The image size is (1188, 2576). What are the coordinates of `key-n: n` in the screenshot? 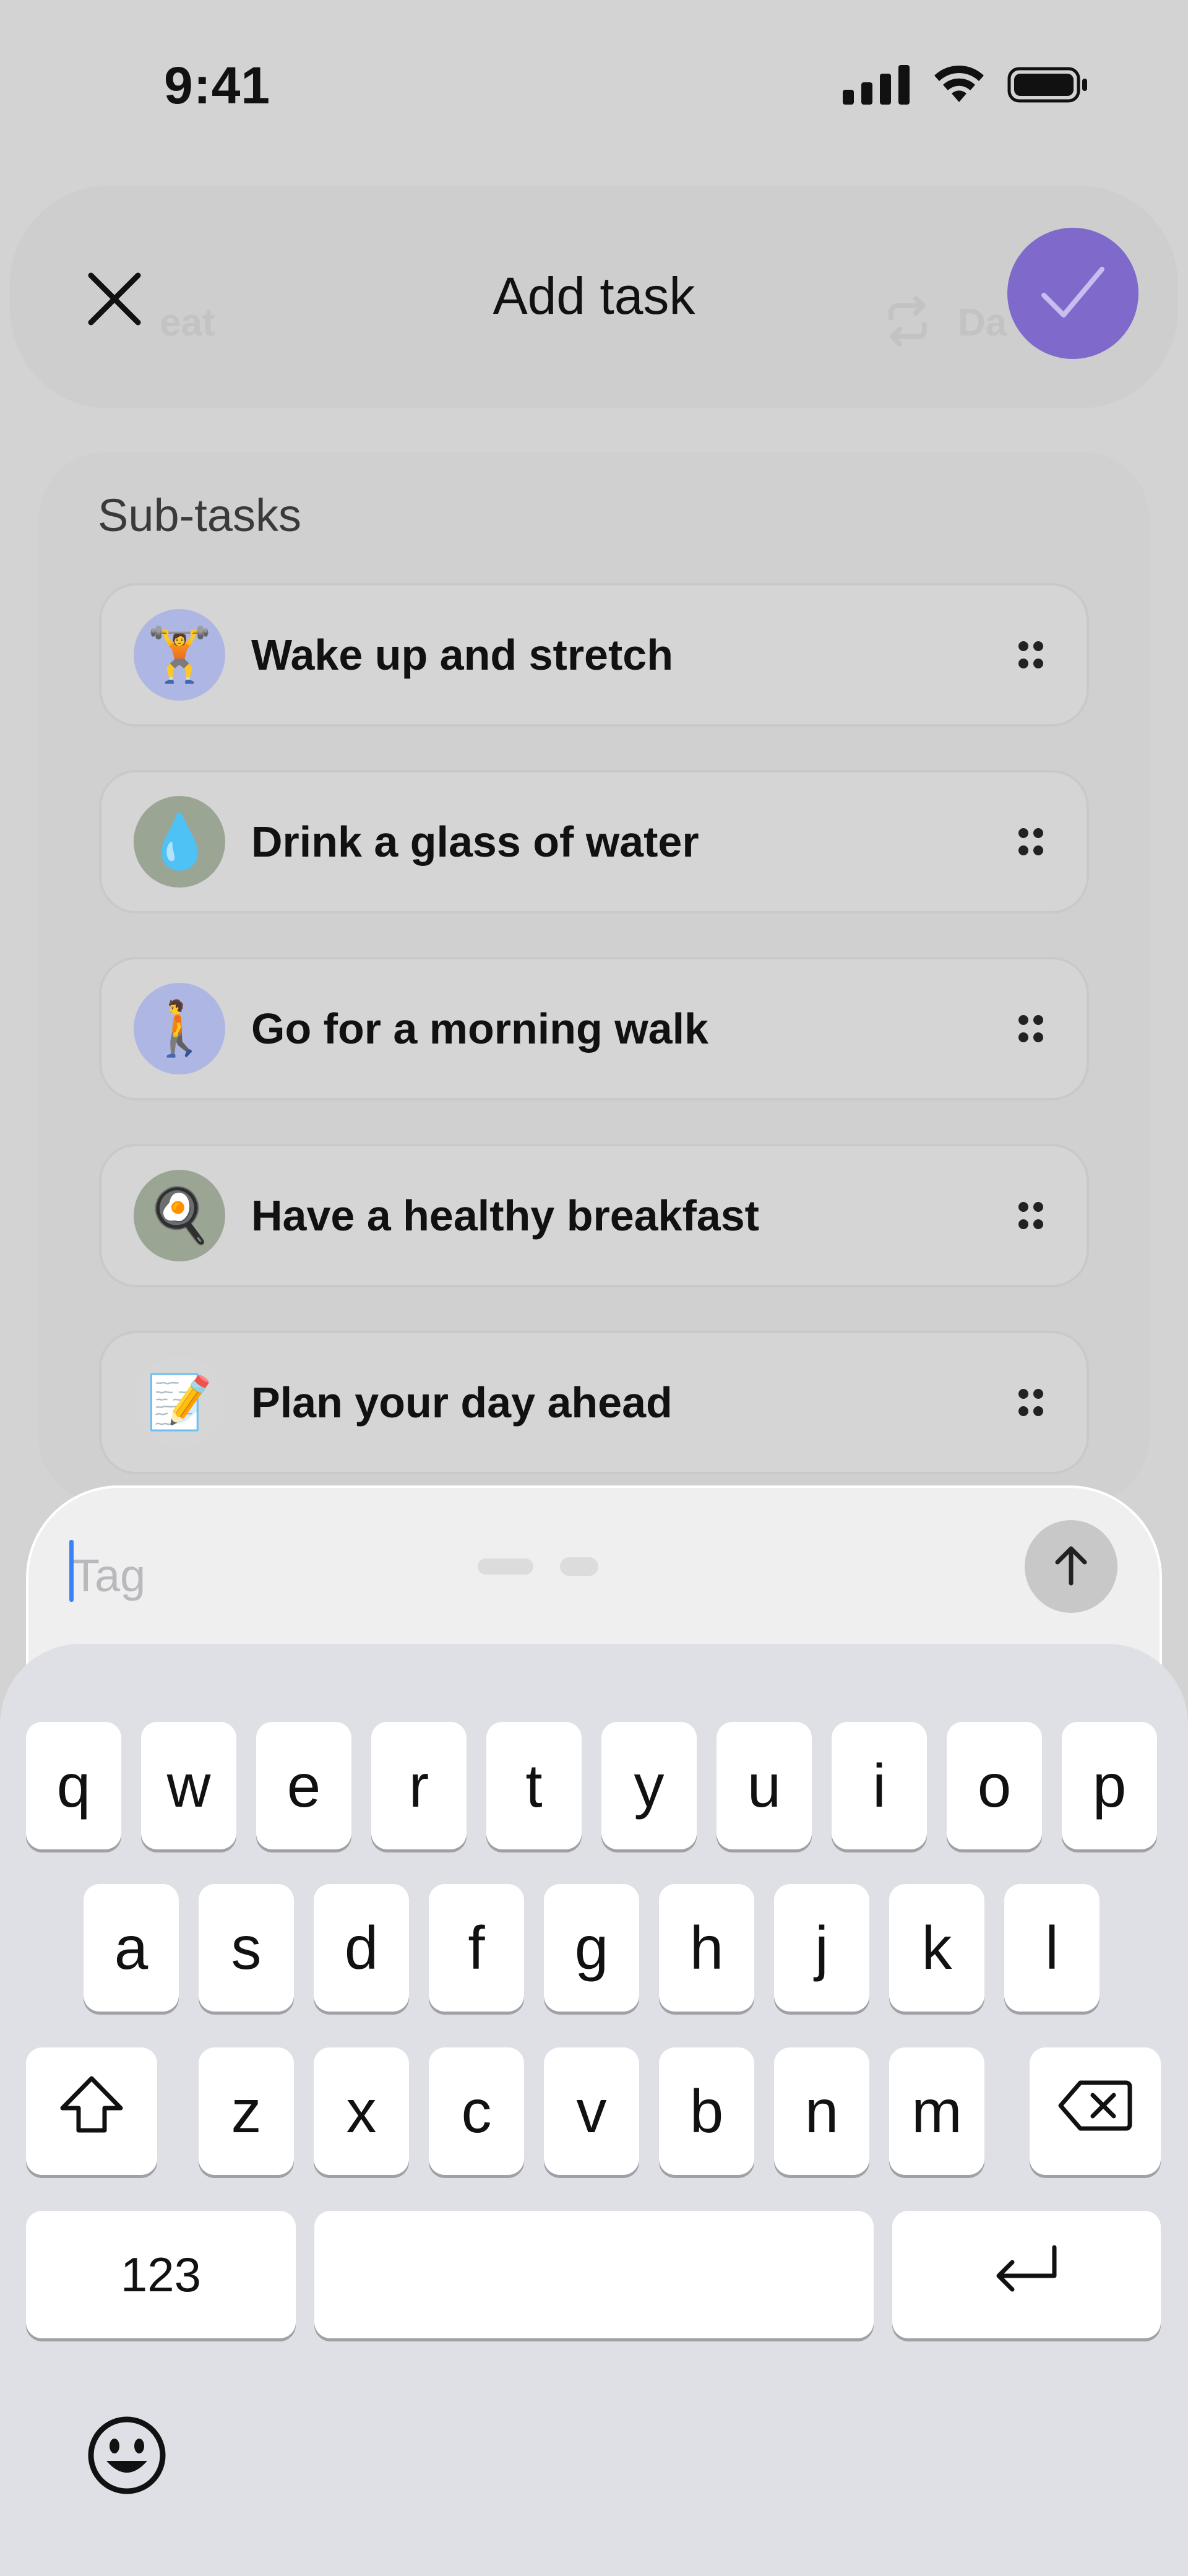 It's located at (821, 2111).